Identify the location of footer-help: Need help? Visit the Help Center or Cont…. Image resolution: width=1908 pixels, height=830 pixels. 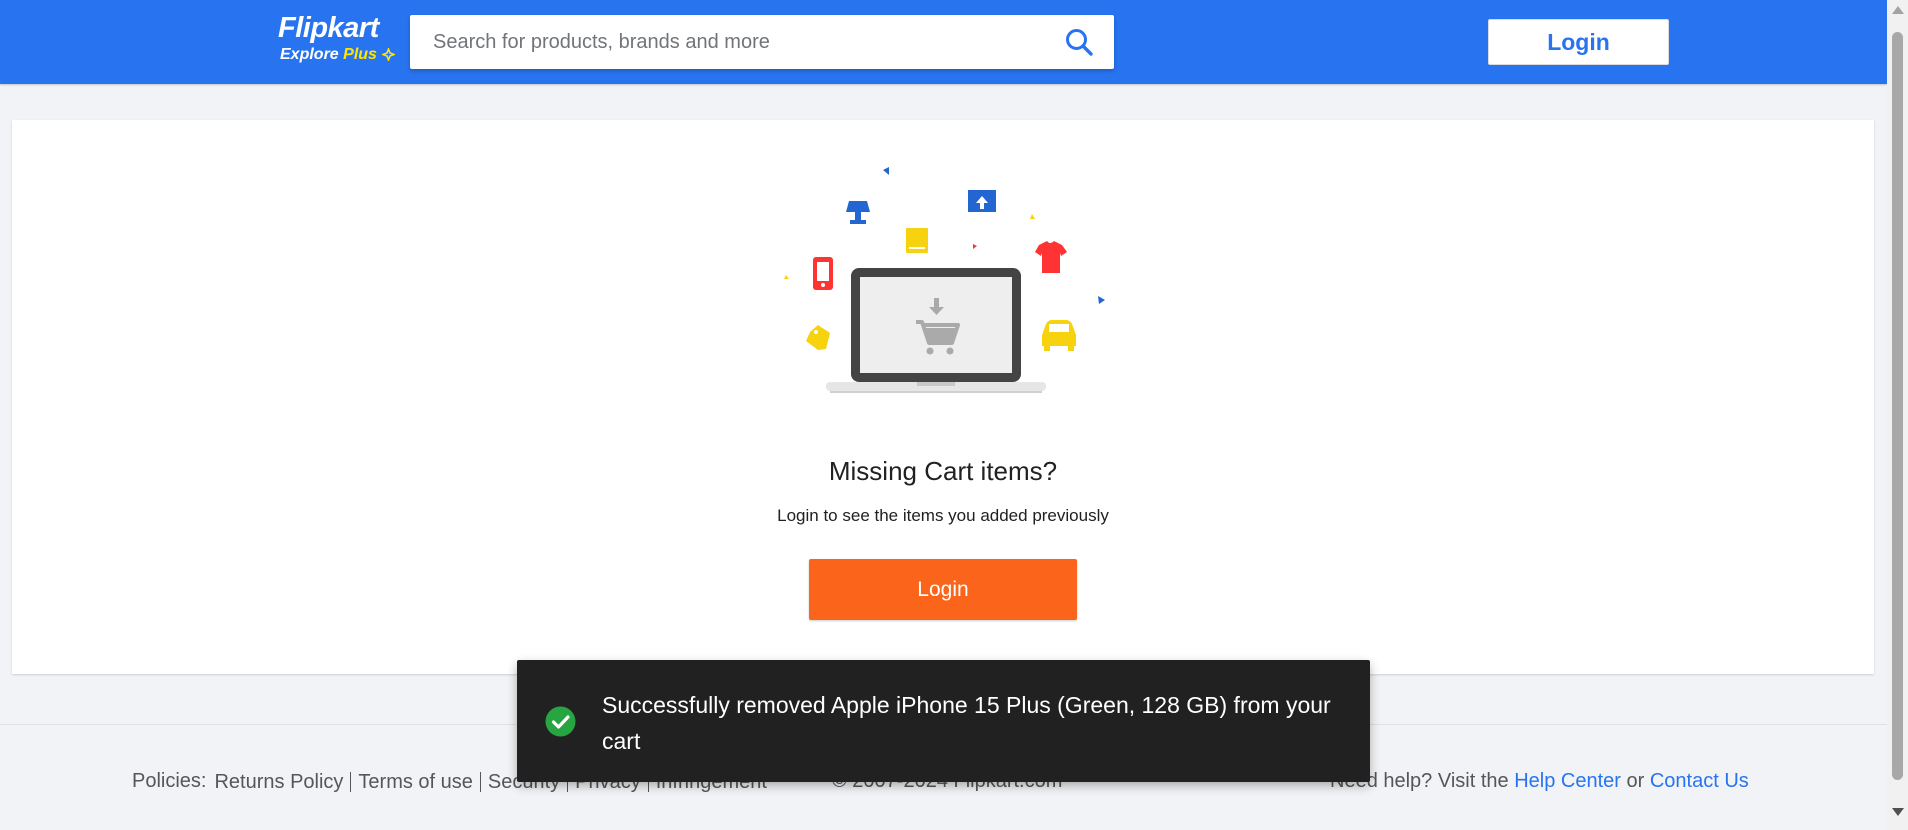
(1539, 781).